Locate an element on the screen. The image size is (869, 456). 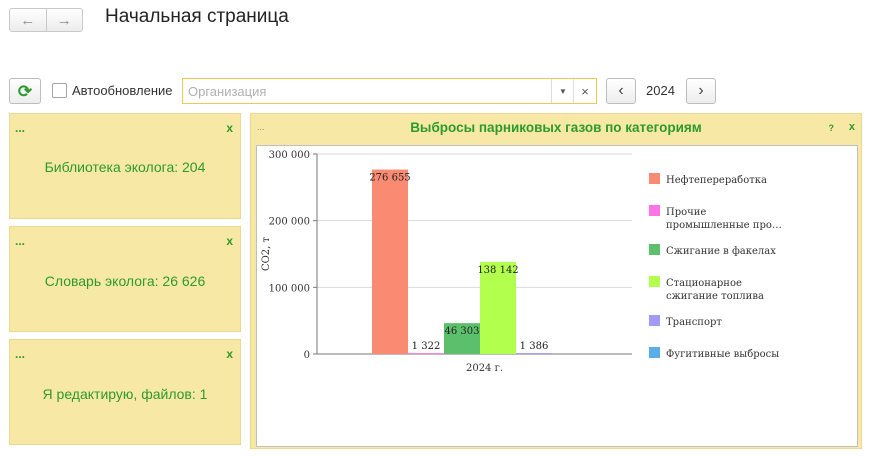
data-label: 1 386 is located at coordinates (534, 346).